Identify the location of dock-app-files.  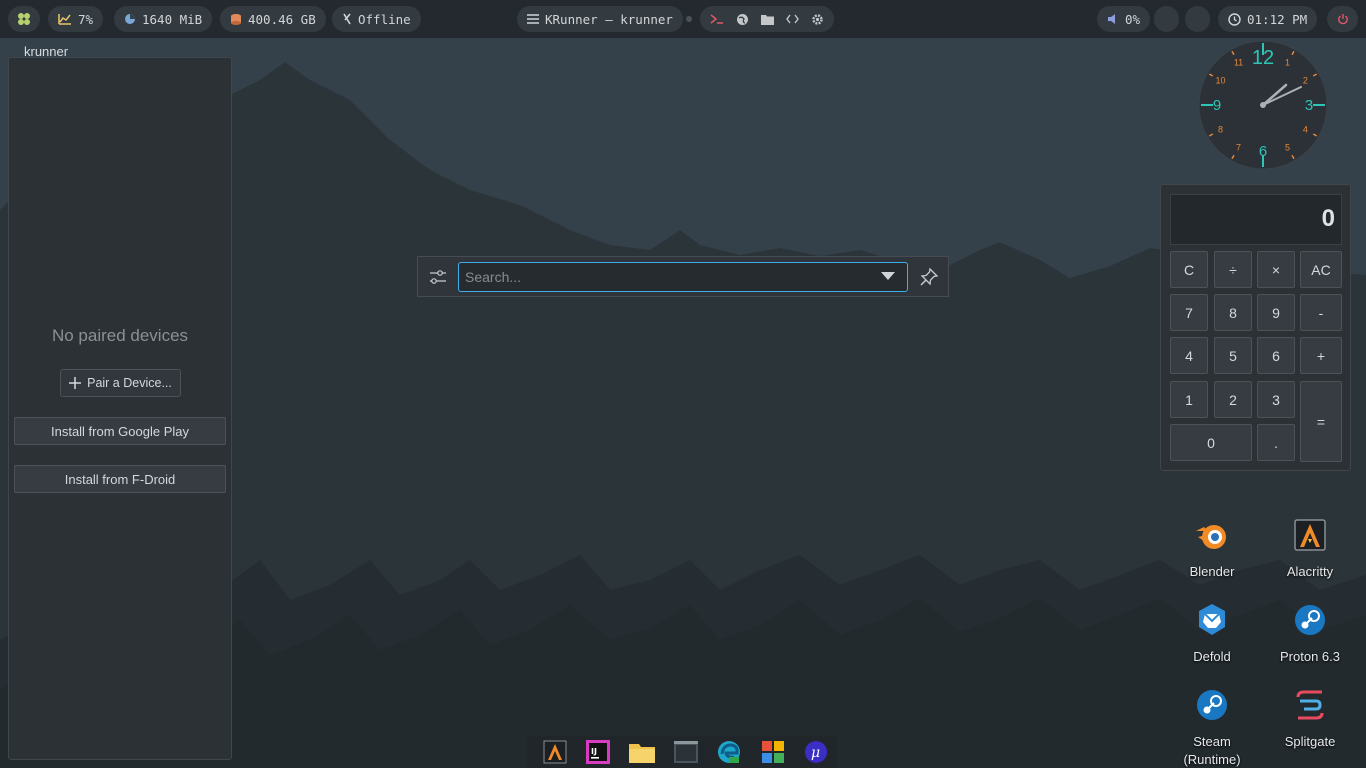
(642, 752).